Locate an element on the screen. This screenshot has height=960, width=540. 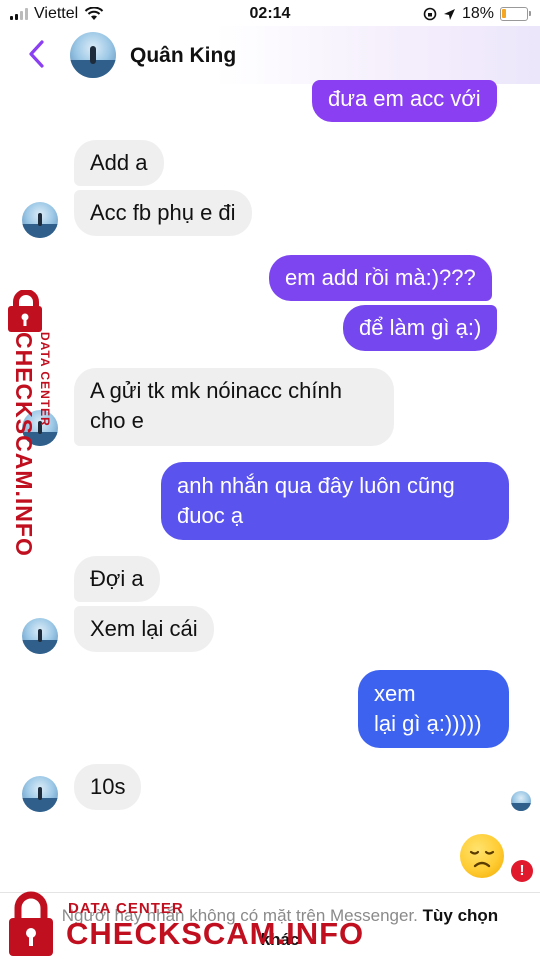
message-text: để làm gì ạ:) is located at coordinates (420, 327).